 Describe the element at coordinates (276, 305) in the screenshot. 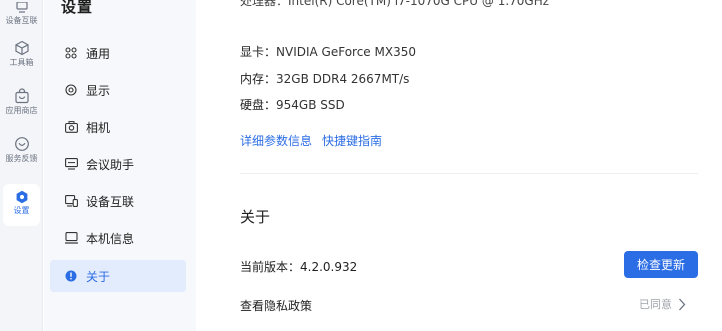

I see `privacy-policy-link: 查看隐私政策` at that location.